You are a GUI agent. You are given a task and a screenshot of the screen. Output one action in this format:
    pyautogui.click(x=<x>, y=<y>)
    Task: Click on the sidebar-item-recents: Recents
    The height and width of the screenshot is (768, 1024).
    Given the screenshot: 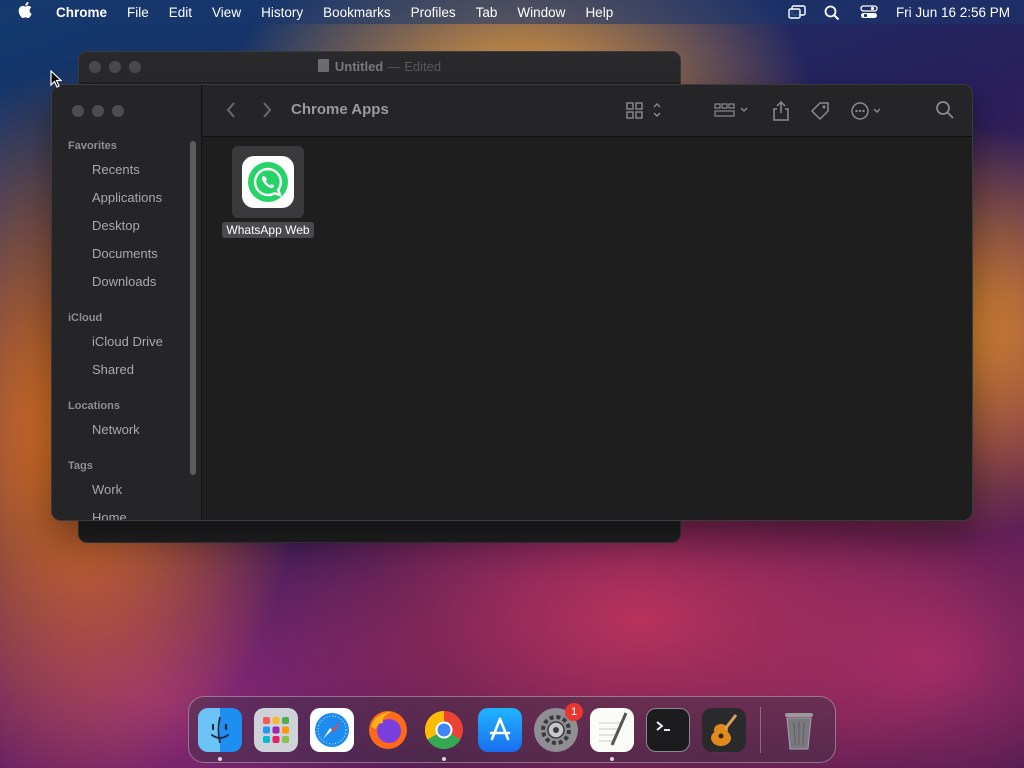 What is the action you would take?
    pyautogui.click(x=116, y=169)
    